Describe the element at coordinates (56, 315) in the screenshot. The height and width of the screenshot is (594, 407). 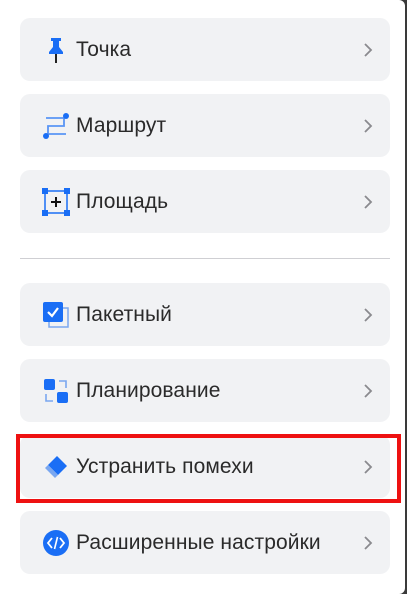
I see `batch-checkbox-icon` at that location.